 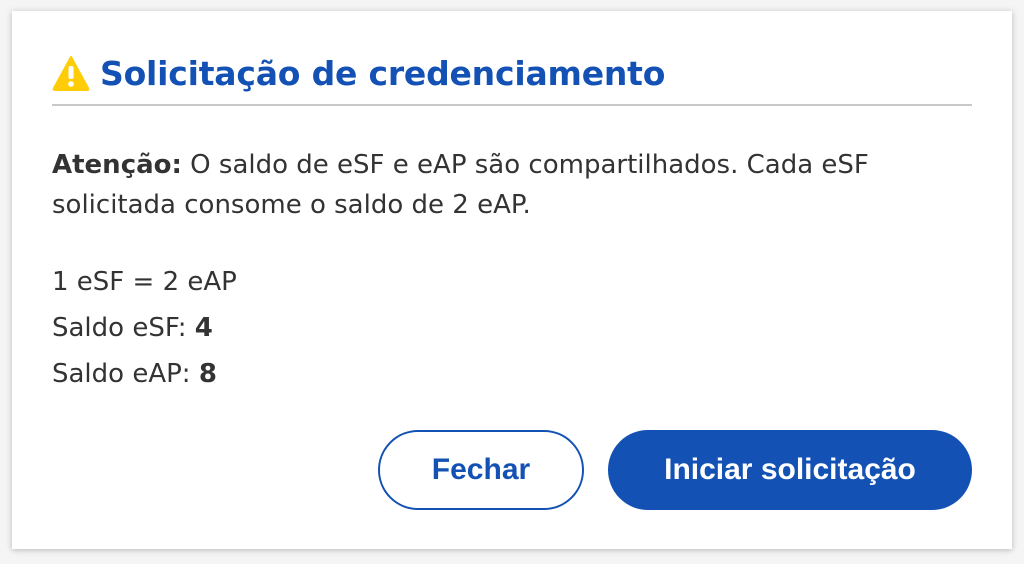 I want to click on equivalence-text: 1 eSF = 2 eAP, so click(x=144, y=282).